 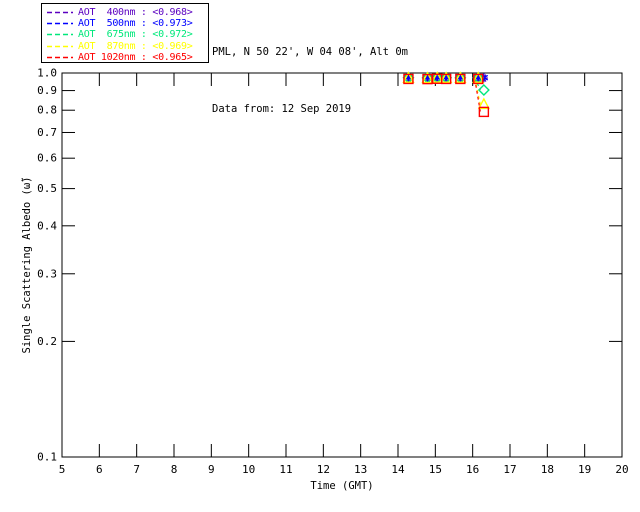 What do you see at coordinates (47, 73) in the screenshot?
I see `y-tick-label: 1.0` at bounding box center [47, 73].